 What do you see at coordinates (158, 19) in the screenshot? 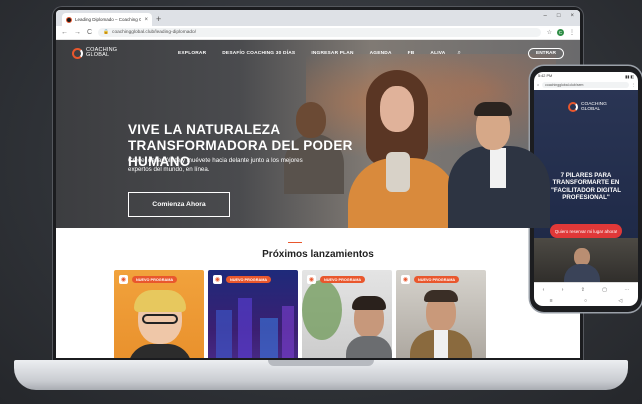
I see `new-tab-button: +` at bounding box center [158, 19].